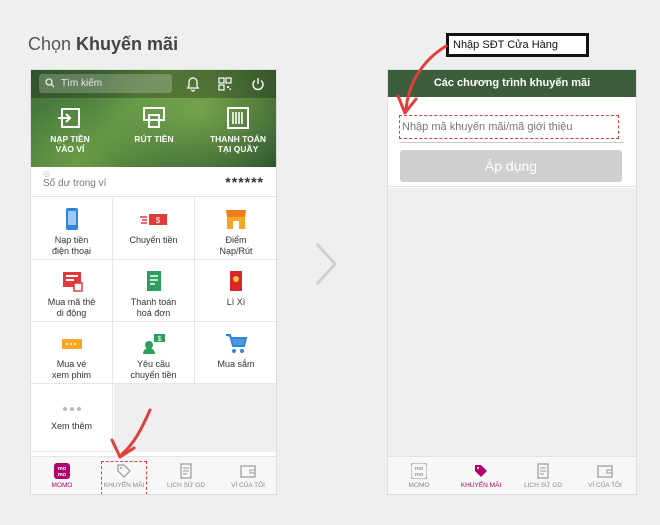 The image size is (660, 525). I want to click on balance-row: ◎ Số dư trong ví ******, so click(153, 182).